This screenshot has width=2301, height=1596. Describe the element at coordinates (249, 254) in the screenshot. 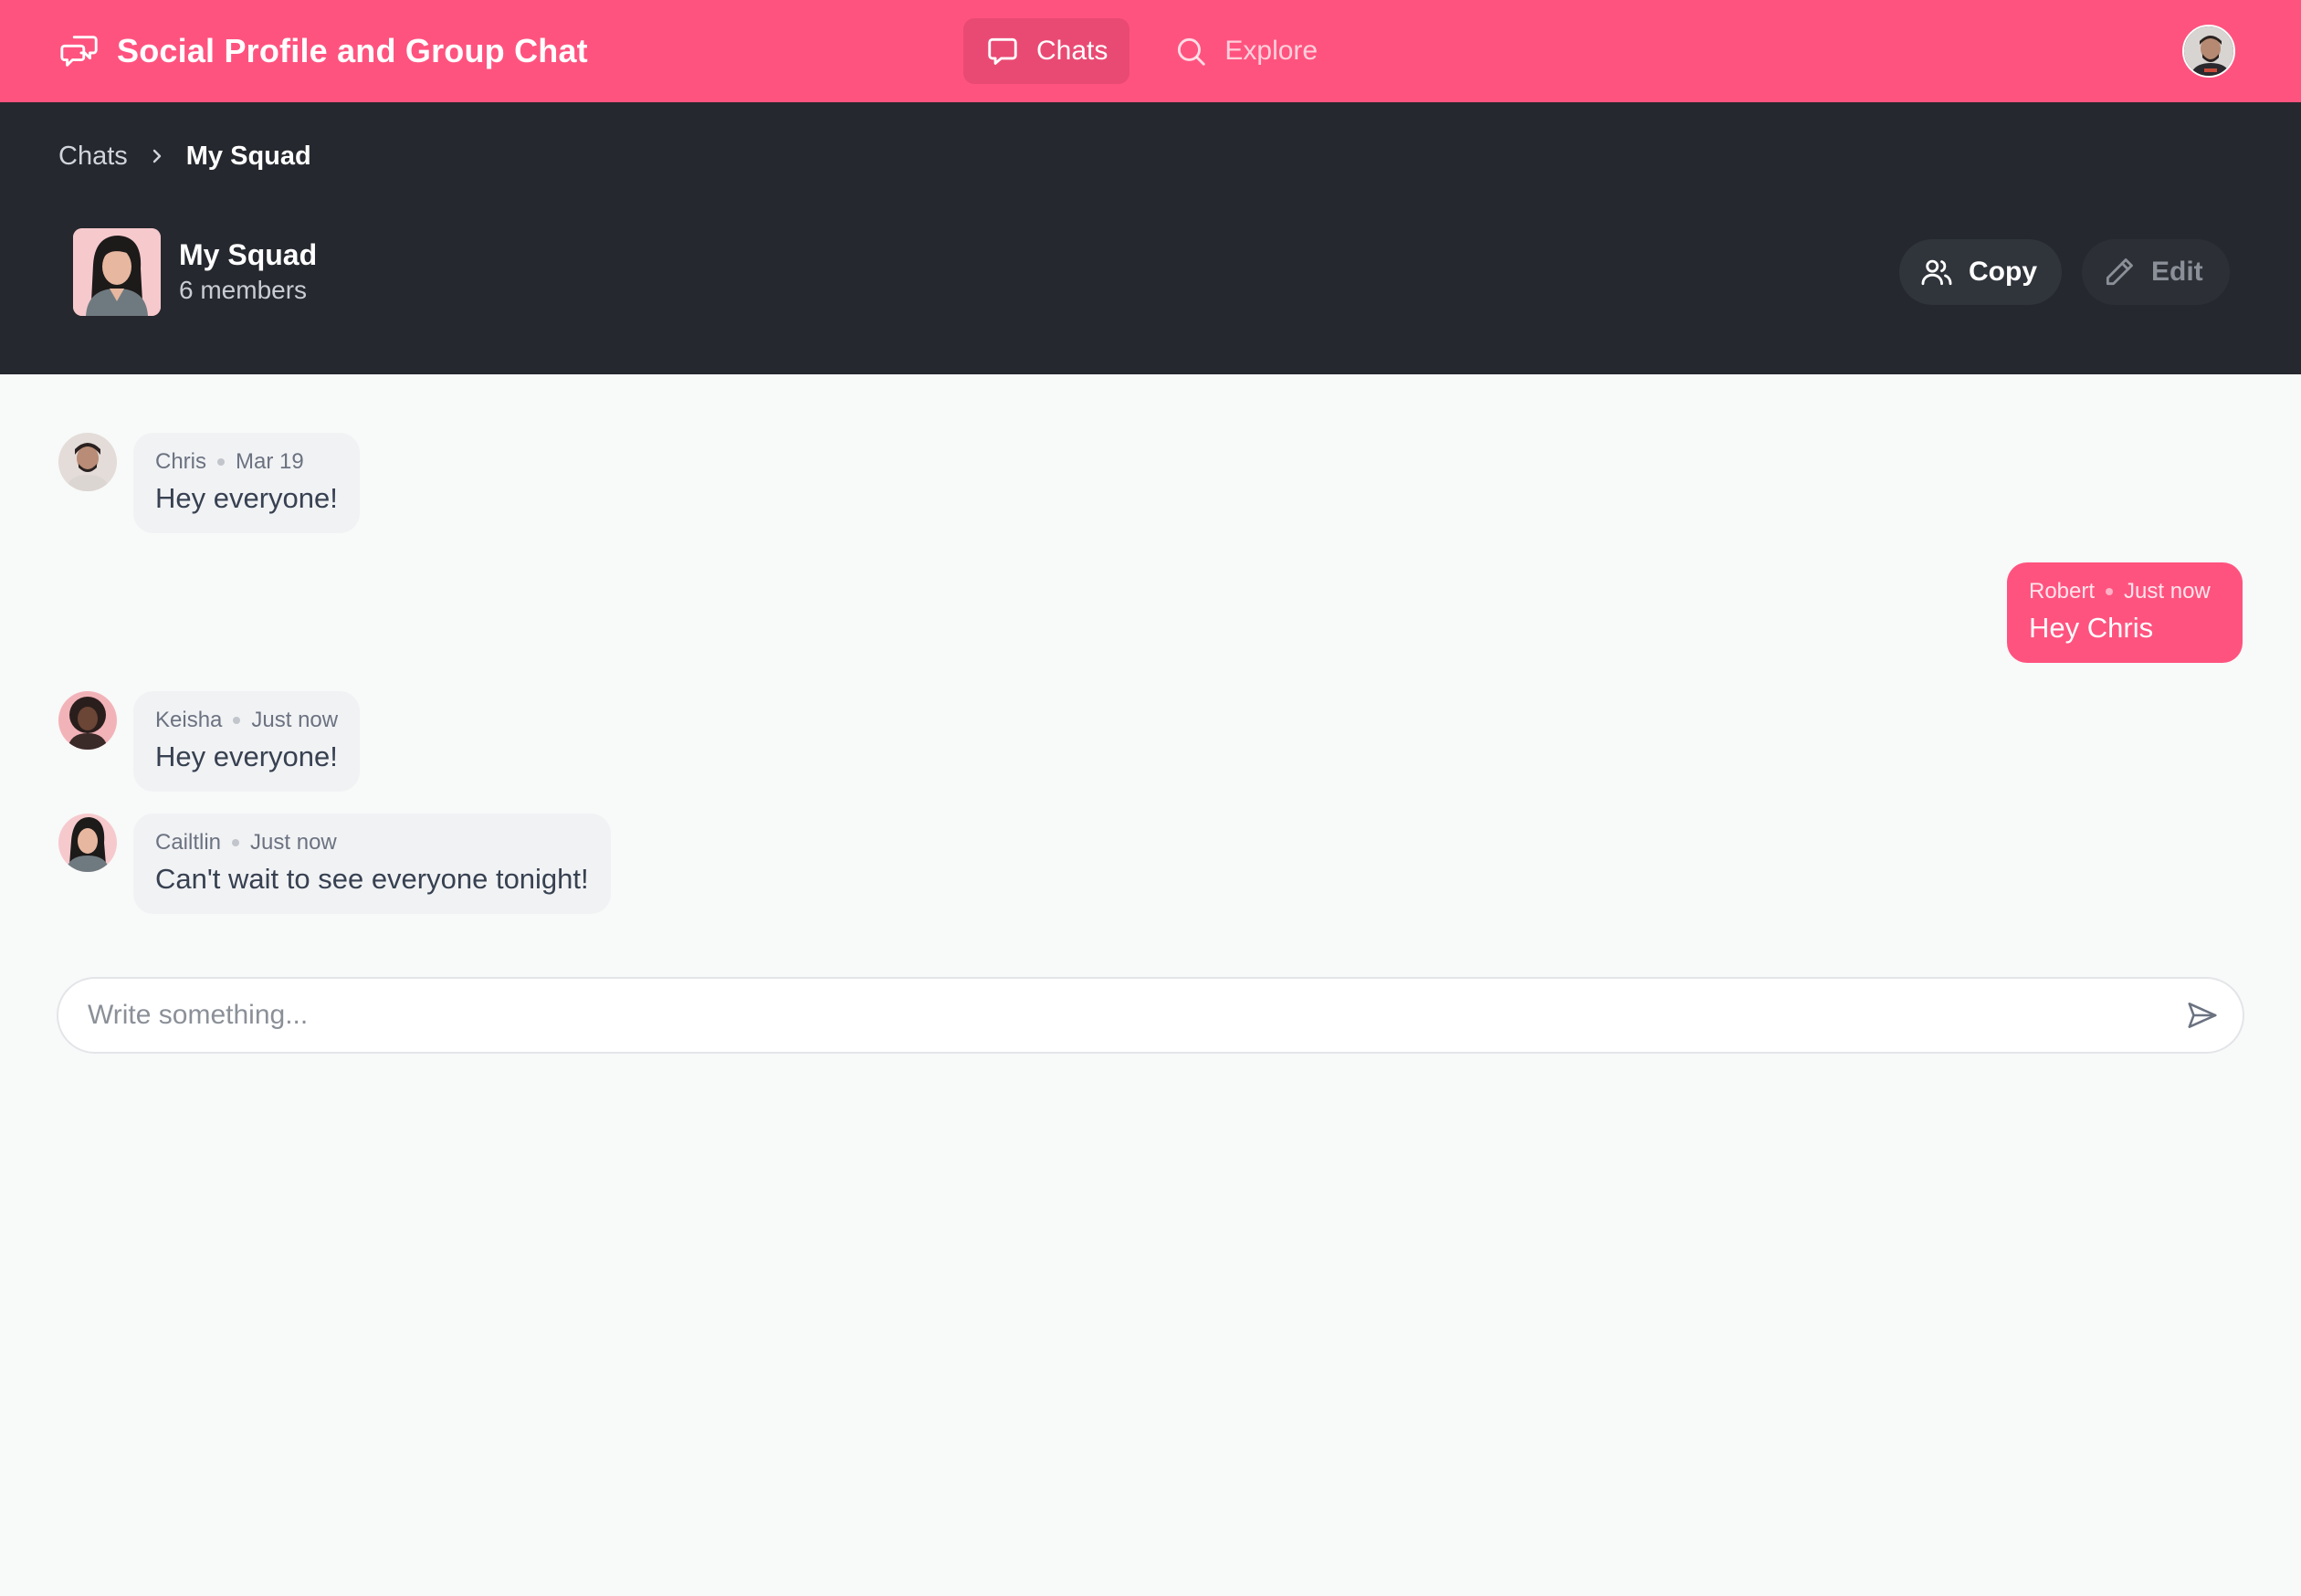

I see `group-name: My Squad` at that location.